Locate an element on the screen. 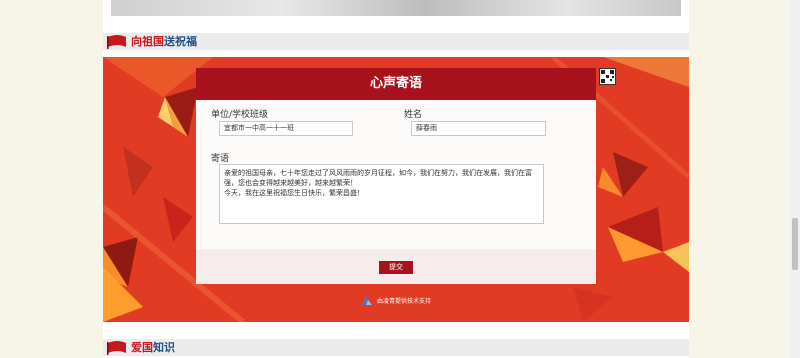  unit-field: 宜都市一中高一十一班 is located at coordinates (286, 128).